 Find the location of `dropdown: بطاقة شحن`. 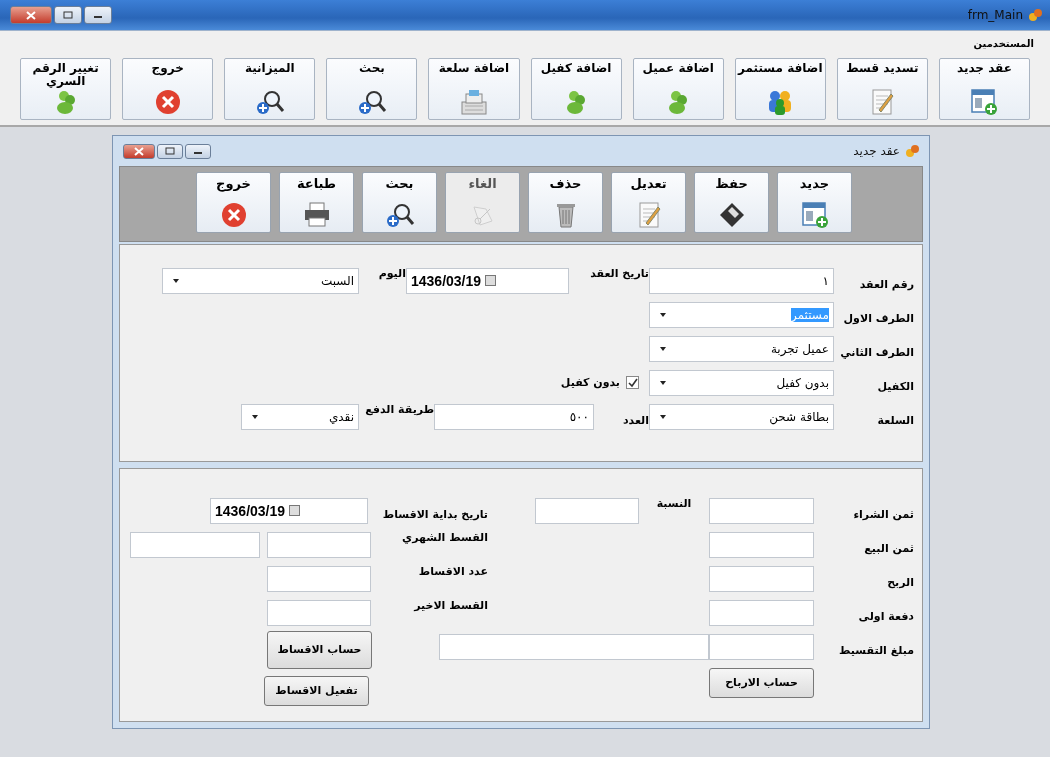

dropdown: بطاقة شحن is located at coordinates (741, 416).